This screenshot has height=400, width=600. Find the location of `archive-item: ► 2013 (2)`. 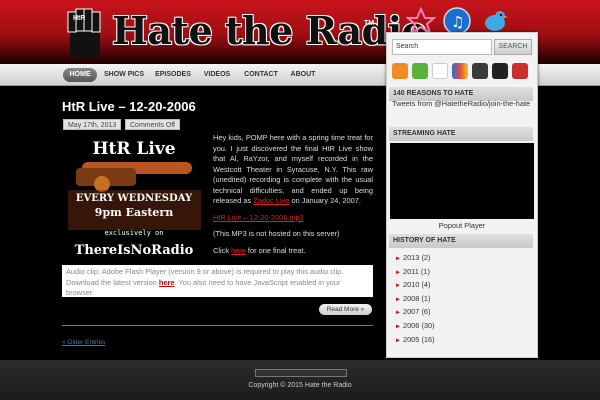

archive-item: ► 2013 (2) is located at coordinates (465, 258).